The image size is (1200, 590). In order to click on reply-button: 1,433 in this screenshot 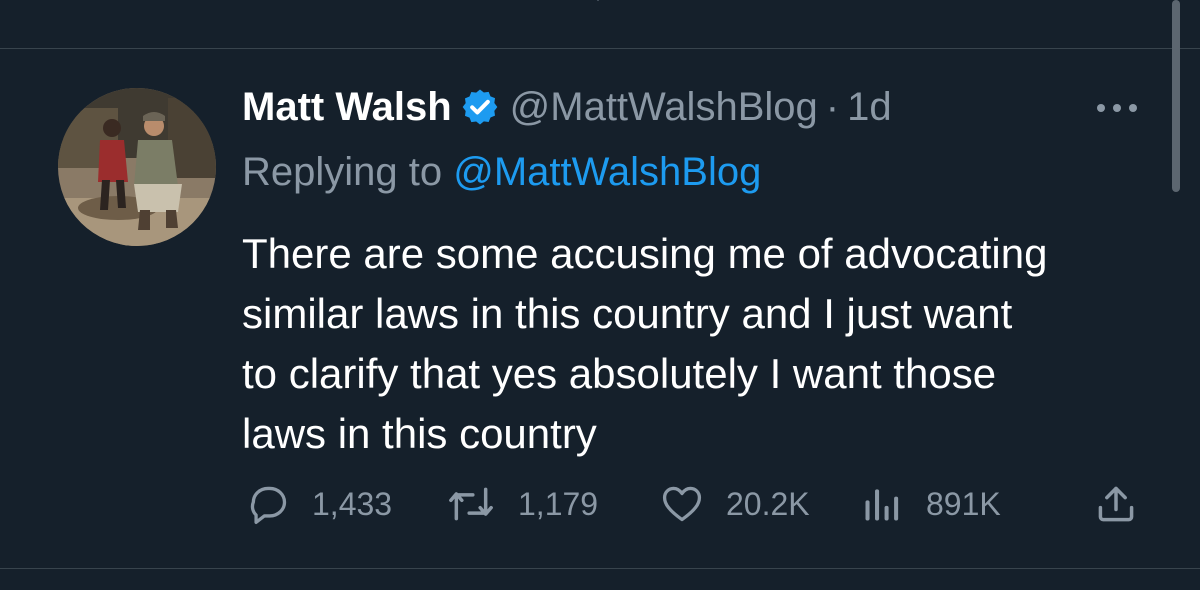, I will do `click(319, 504)`.